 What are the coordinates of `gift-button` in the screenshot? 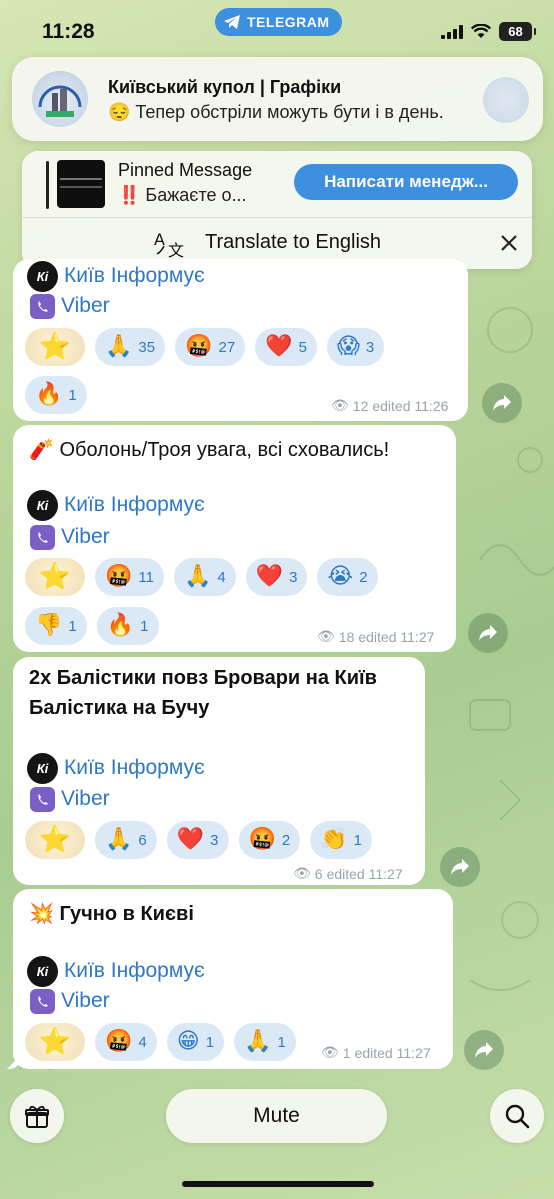 It's located at (37, 1116).